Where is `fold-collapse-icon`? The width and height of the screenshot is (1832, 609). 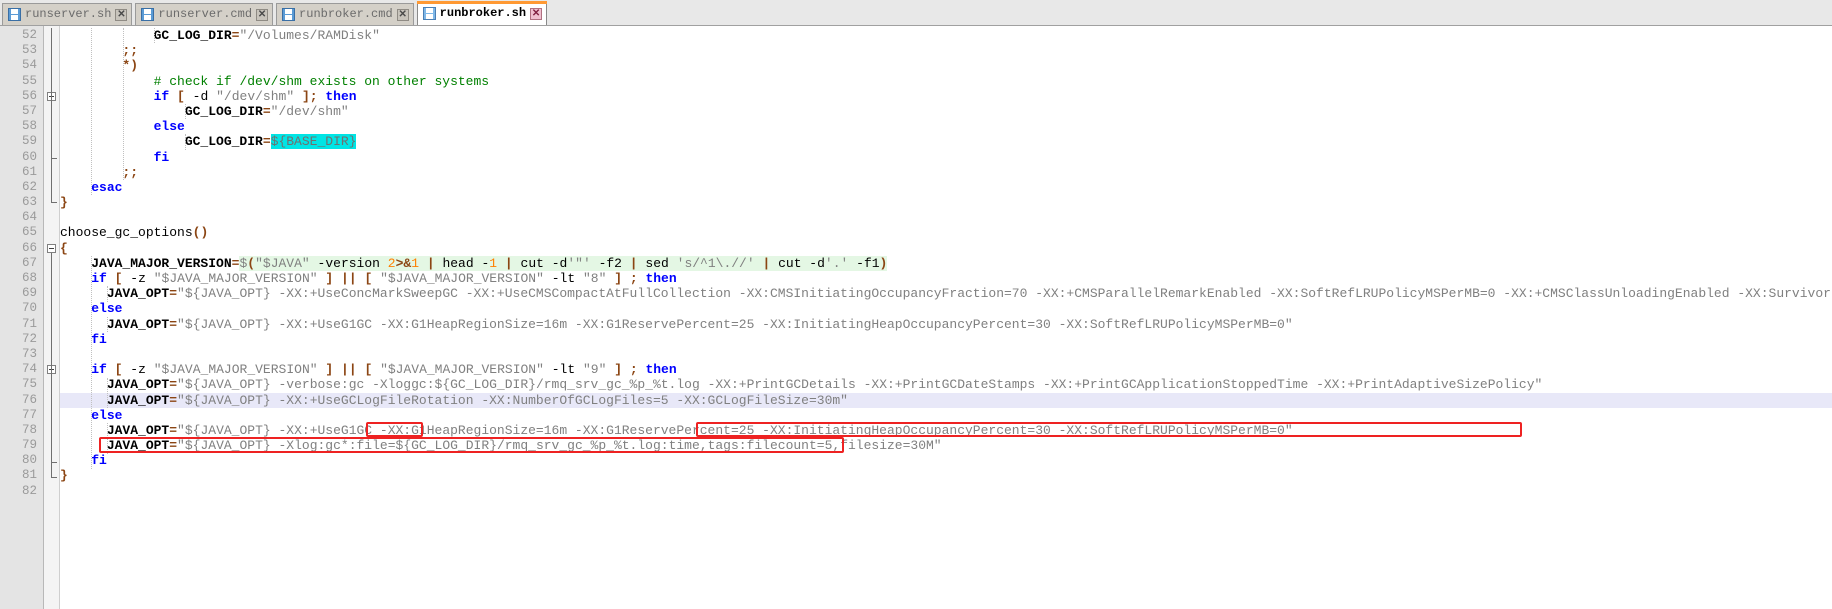 fold-collapse-icon is located at coordinates (51, 248).